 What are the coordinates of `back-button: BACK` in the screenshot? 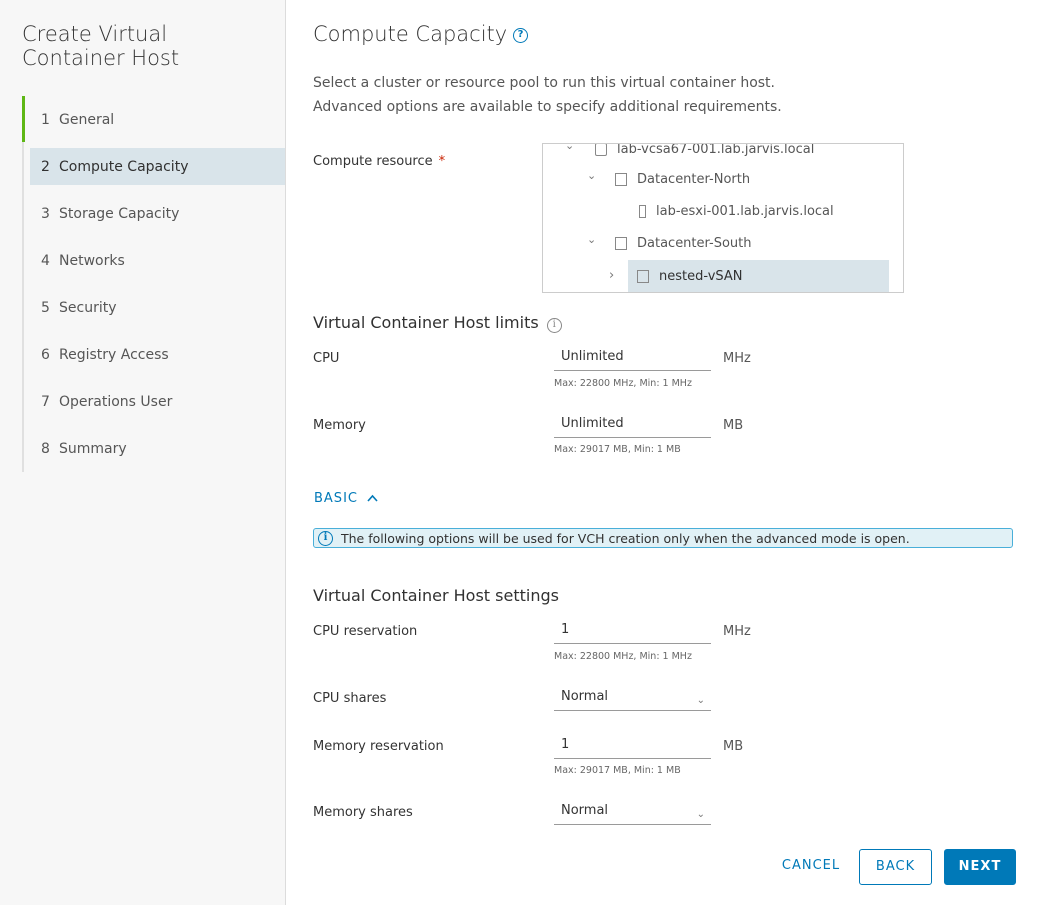 It's located at (895, 867).